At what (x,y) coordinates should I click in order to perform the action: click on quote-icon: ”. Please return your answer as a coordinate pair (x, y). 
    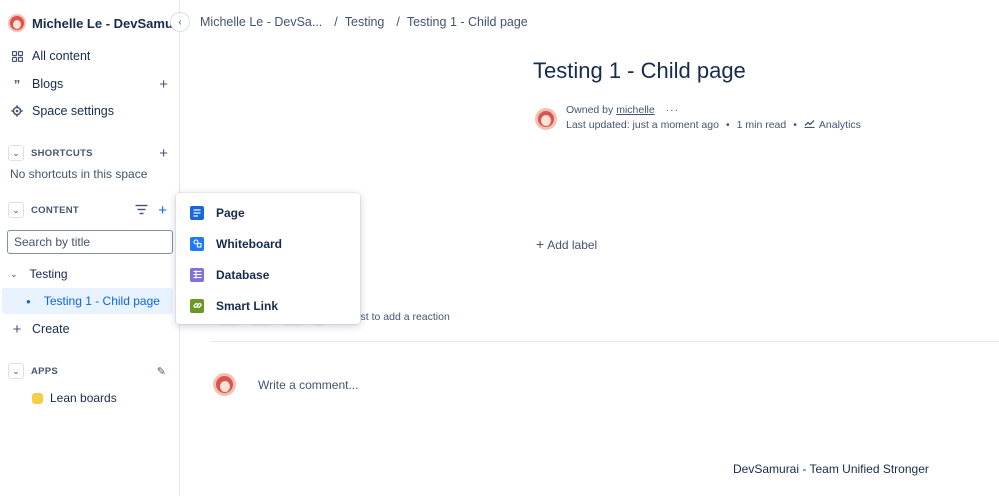
    Looking at the image, I should click on (17, 84).